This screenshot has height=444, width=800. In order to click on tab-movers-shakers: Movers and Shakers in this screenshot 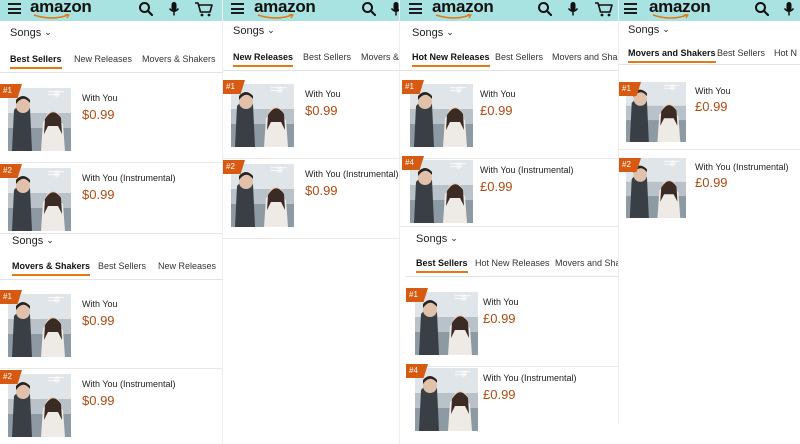, I will do `click(672, 55)`.